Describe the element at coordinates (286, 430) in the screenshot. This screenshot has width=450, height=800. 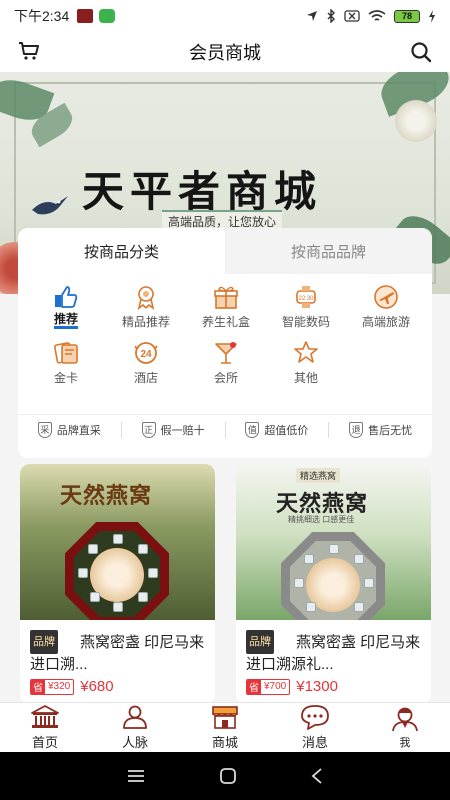
I see `guarantee-label: 超值低价` at that location.